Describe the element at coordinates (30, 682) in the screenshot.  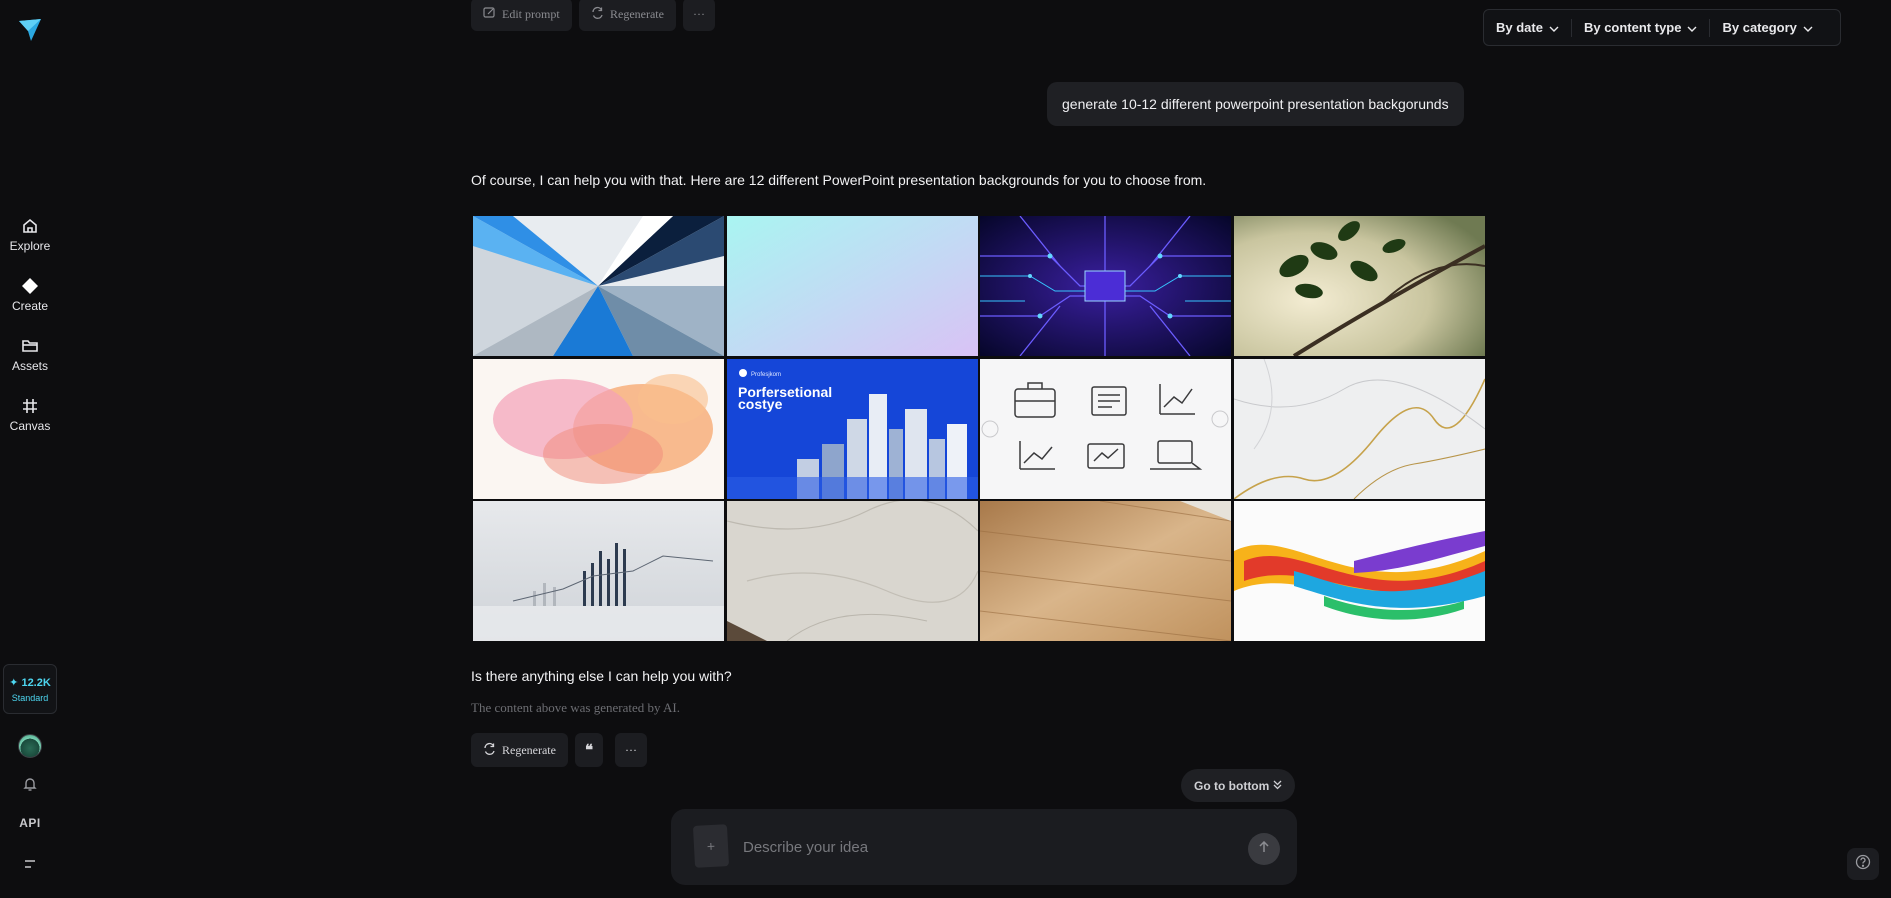
I see `credits-amount: ✦ 12.2K` at that location.